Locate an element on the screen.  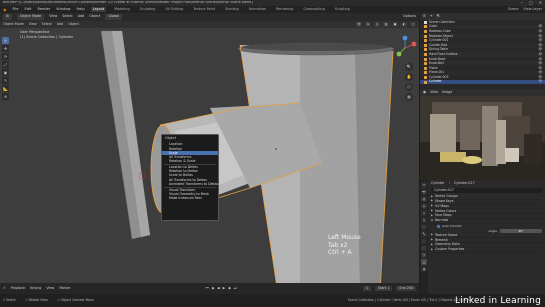
mesh-name-field: Cylinder.017 is located at coordinates (486, 190).